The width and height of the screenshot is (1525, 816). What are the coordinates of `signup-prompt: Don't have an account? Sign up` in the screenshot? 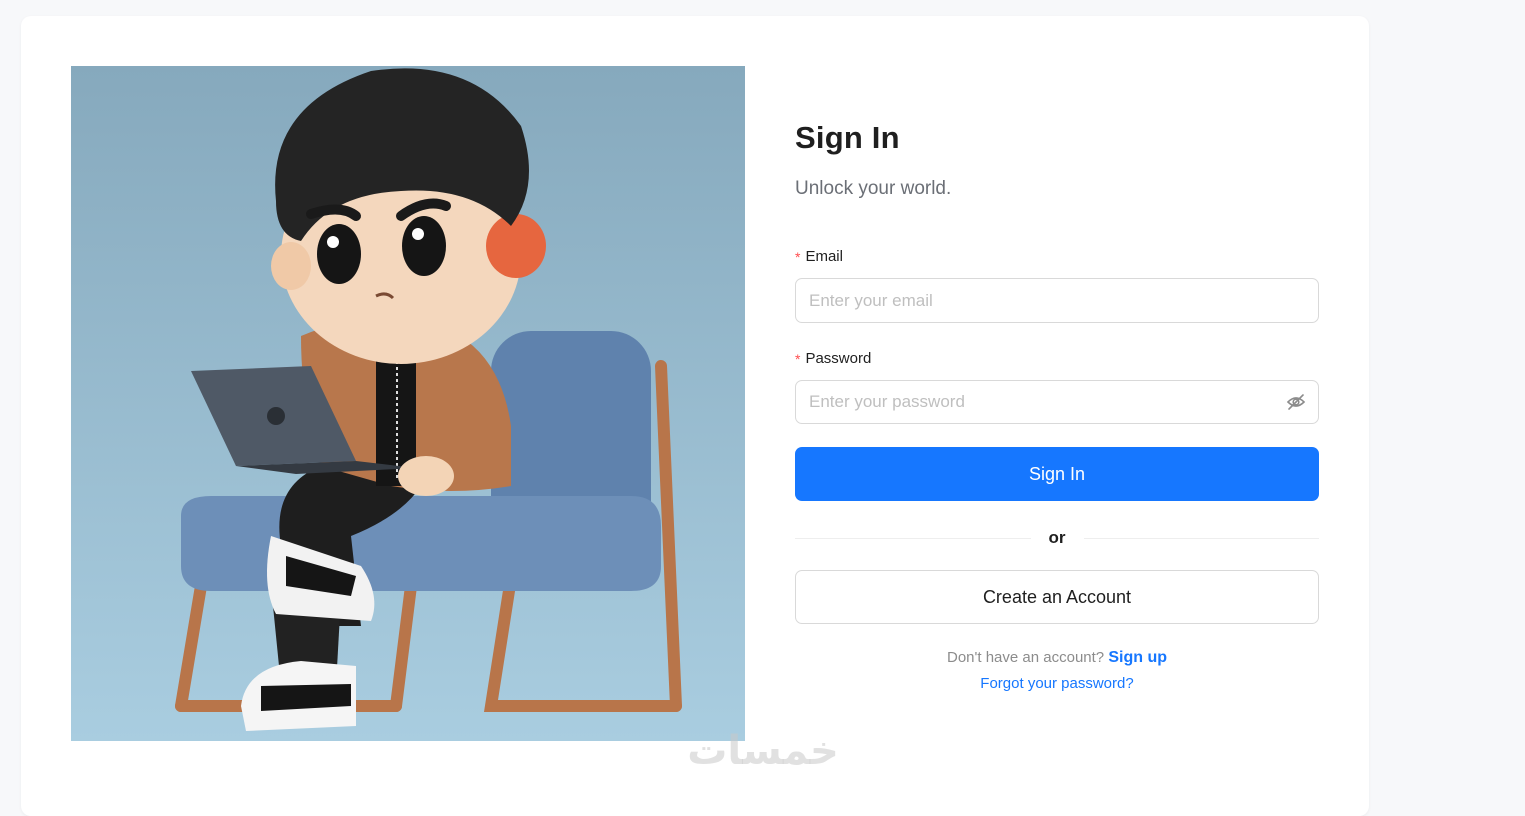 It's located at (1057, 658).